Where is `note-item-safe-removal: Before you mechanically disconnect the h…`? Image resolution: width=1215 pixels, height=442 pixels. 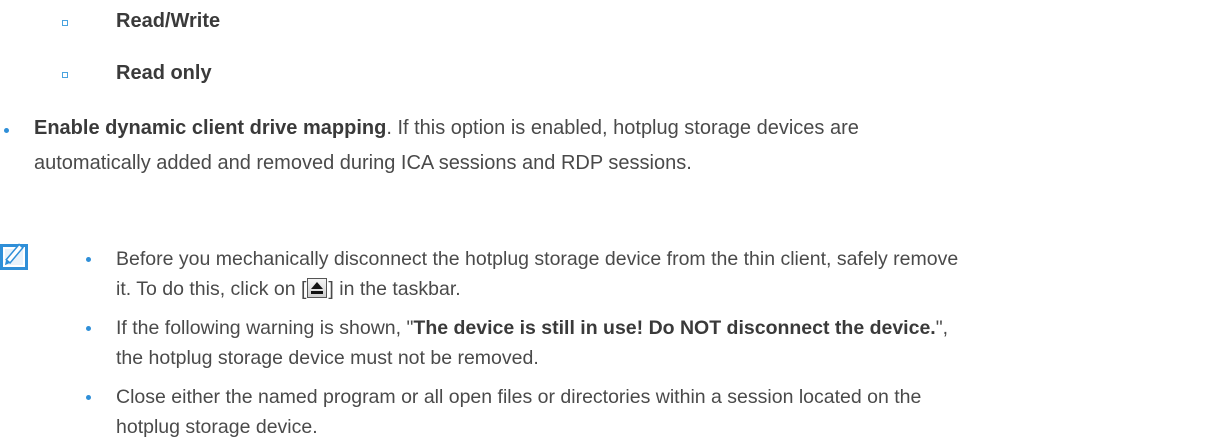
note-item-safe-removal: Before you mechanically disconnect the h… is located at coordinates (537, 274).